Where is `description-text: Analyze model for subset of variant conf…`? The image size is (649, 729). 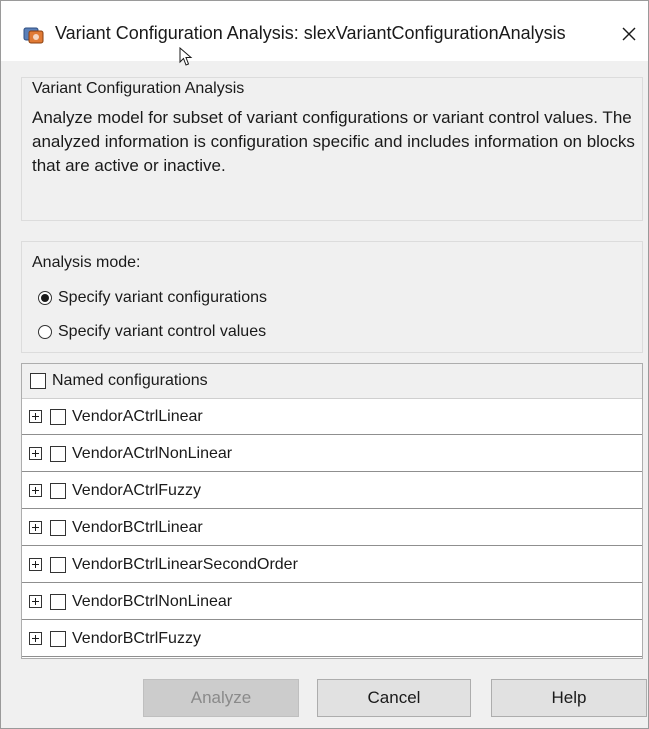 description-text: Analyze model for subset of variant conf… is located at coordinates (333, 141).